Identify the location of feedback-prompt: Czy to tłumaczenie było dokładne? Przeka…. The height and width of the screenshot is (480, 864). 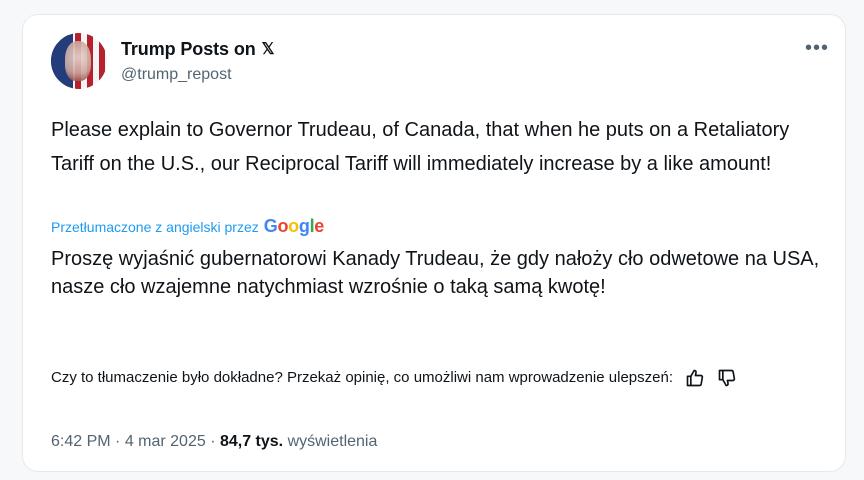
(362, 377).